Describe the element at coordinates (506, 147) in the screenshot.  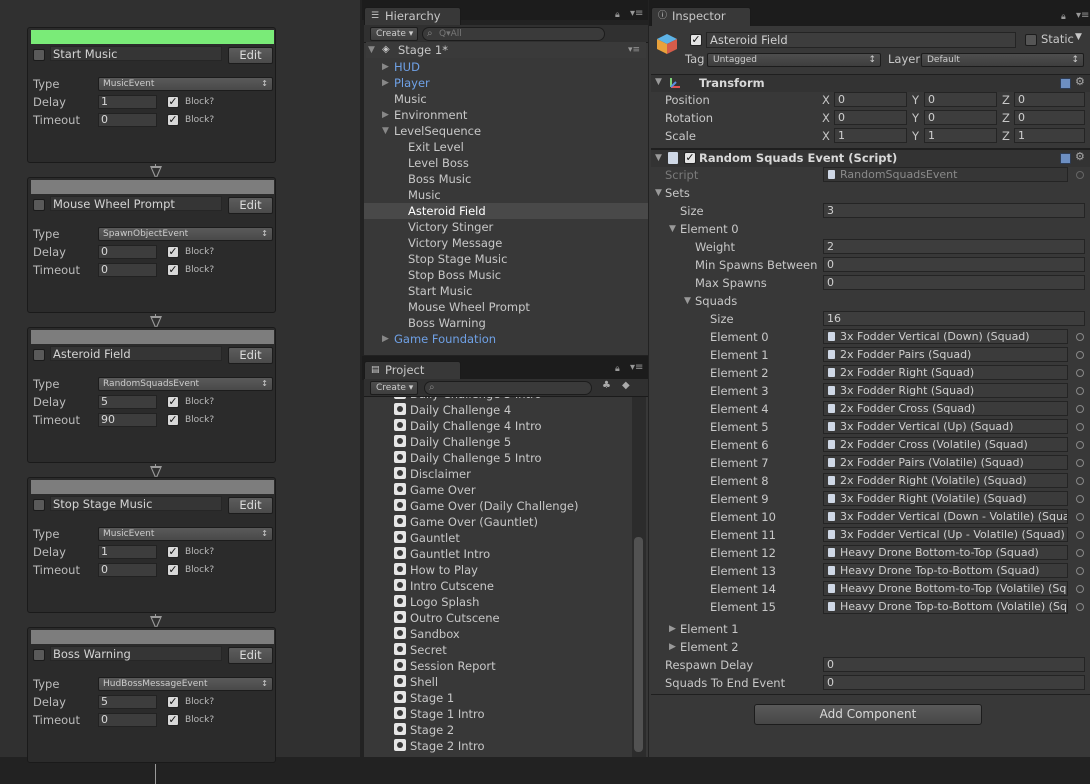
I see `hierarchy-item: Exit Level` at that location.